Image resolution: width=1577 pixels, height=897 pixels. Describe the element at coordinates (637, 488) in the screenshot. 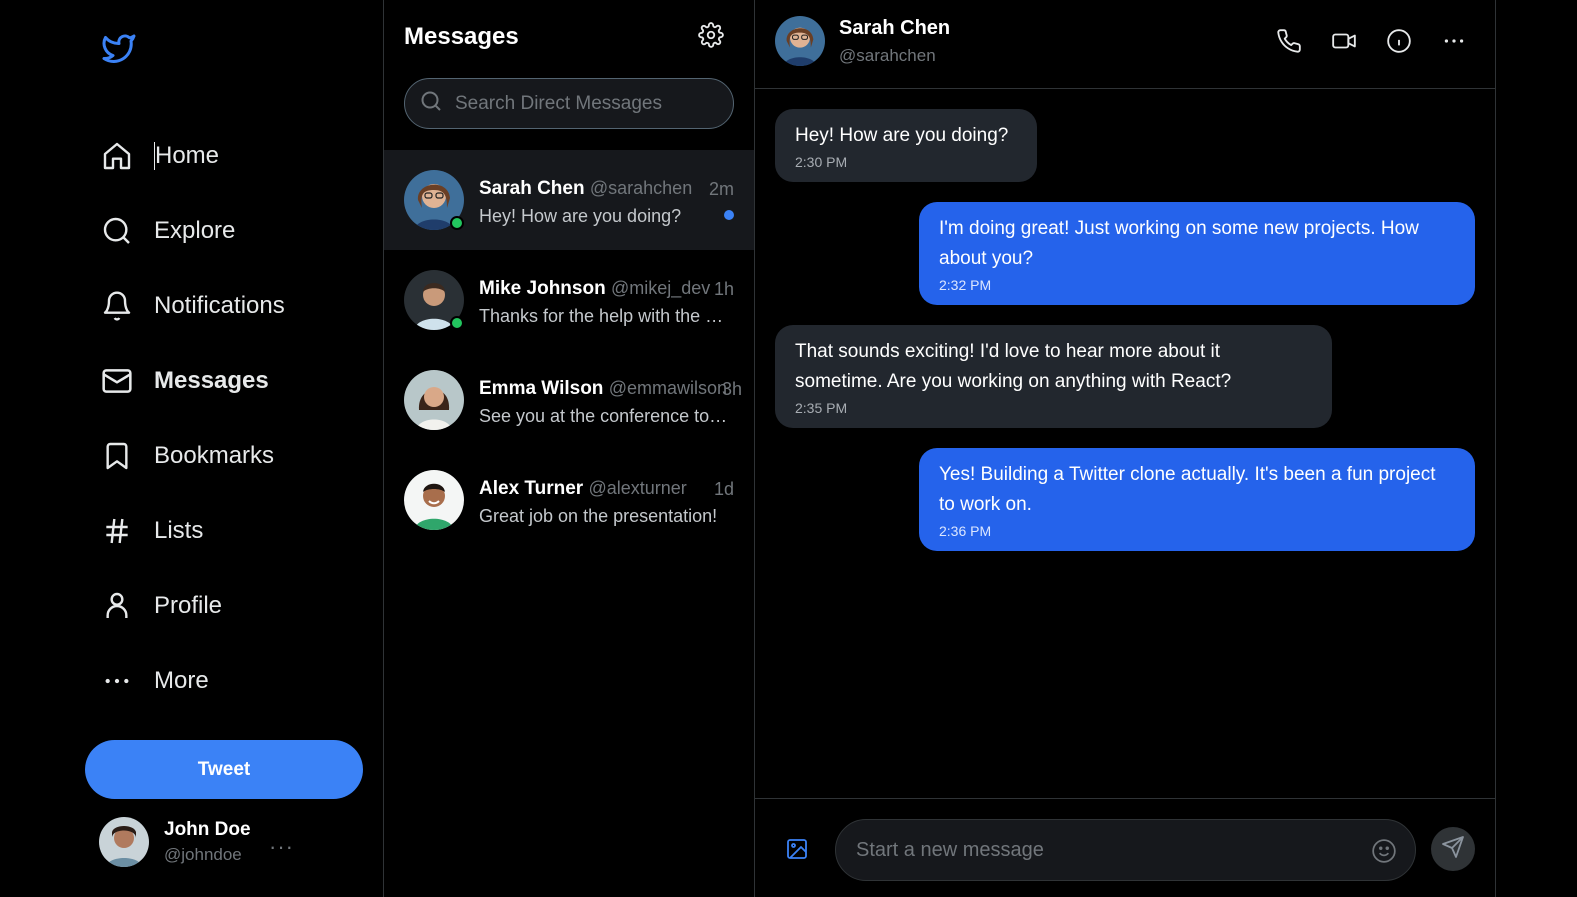

I see `conversation-handle: @alexturner` at that location.